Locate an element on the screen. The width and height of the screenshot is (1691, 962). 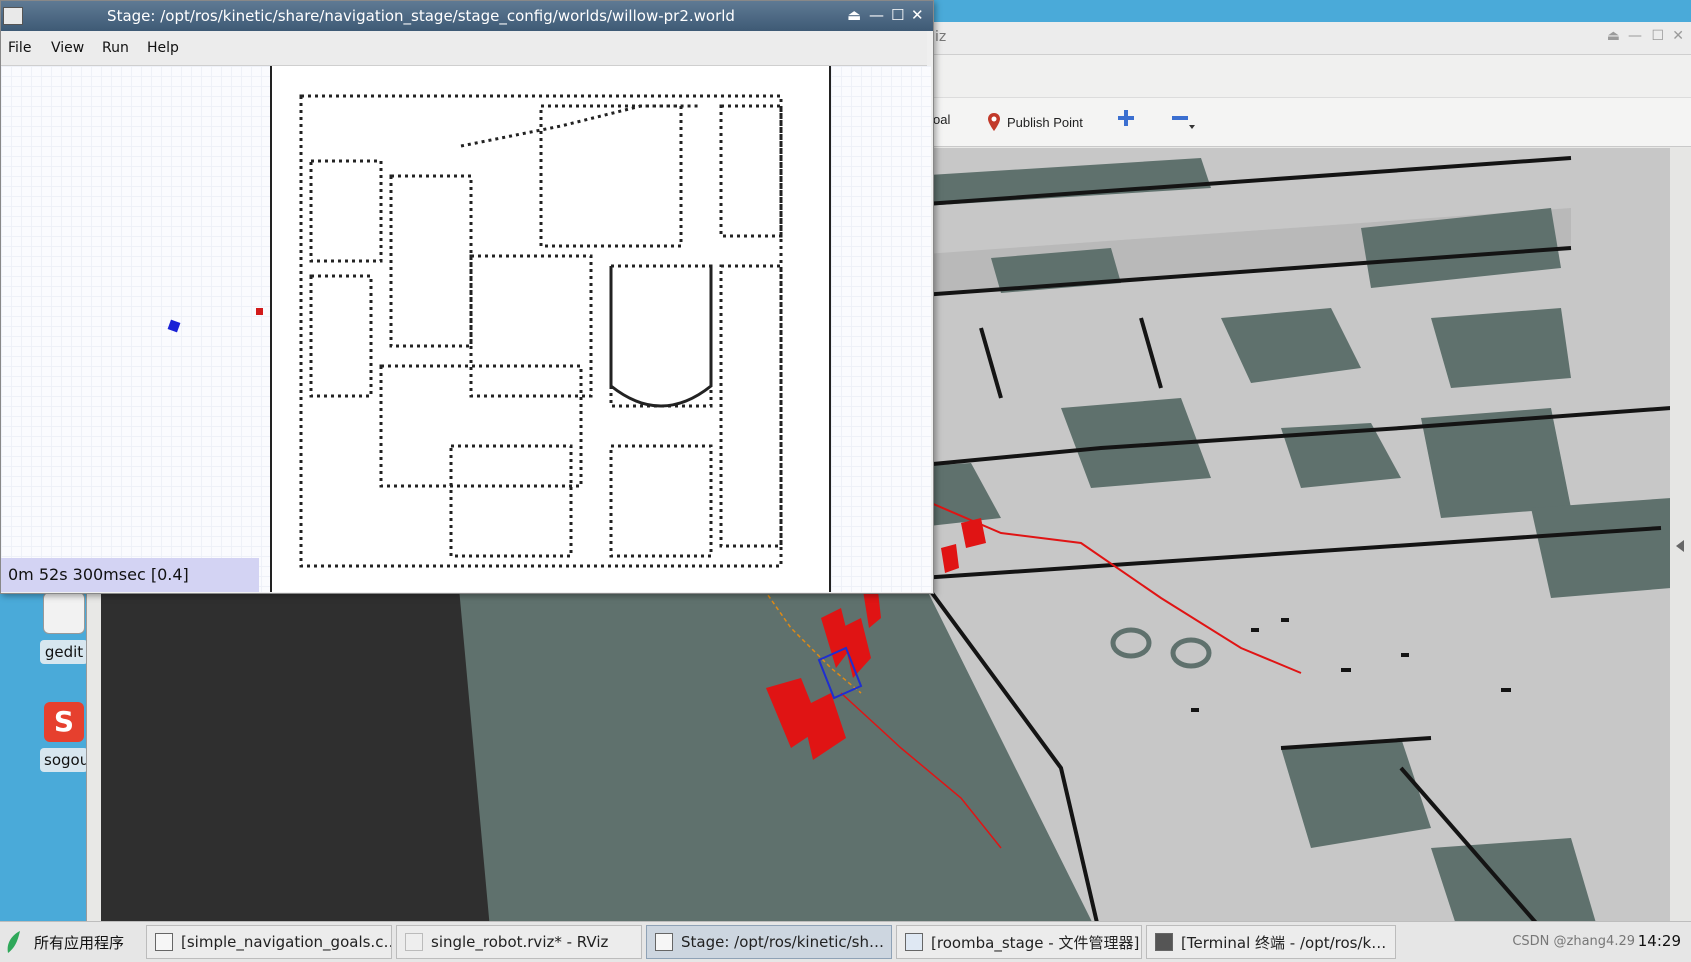
remove-tool-button is located at coordinates (1184, 120).